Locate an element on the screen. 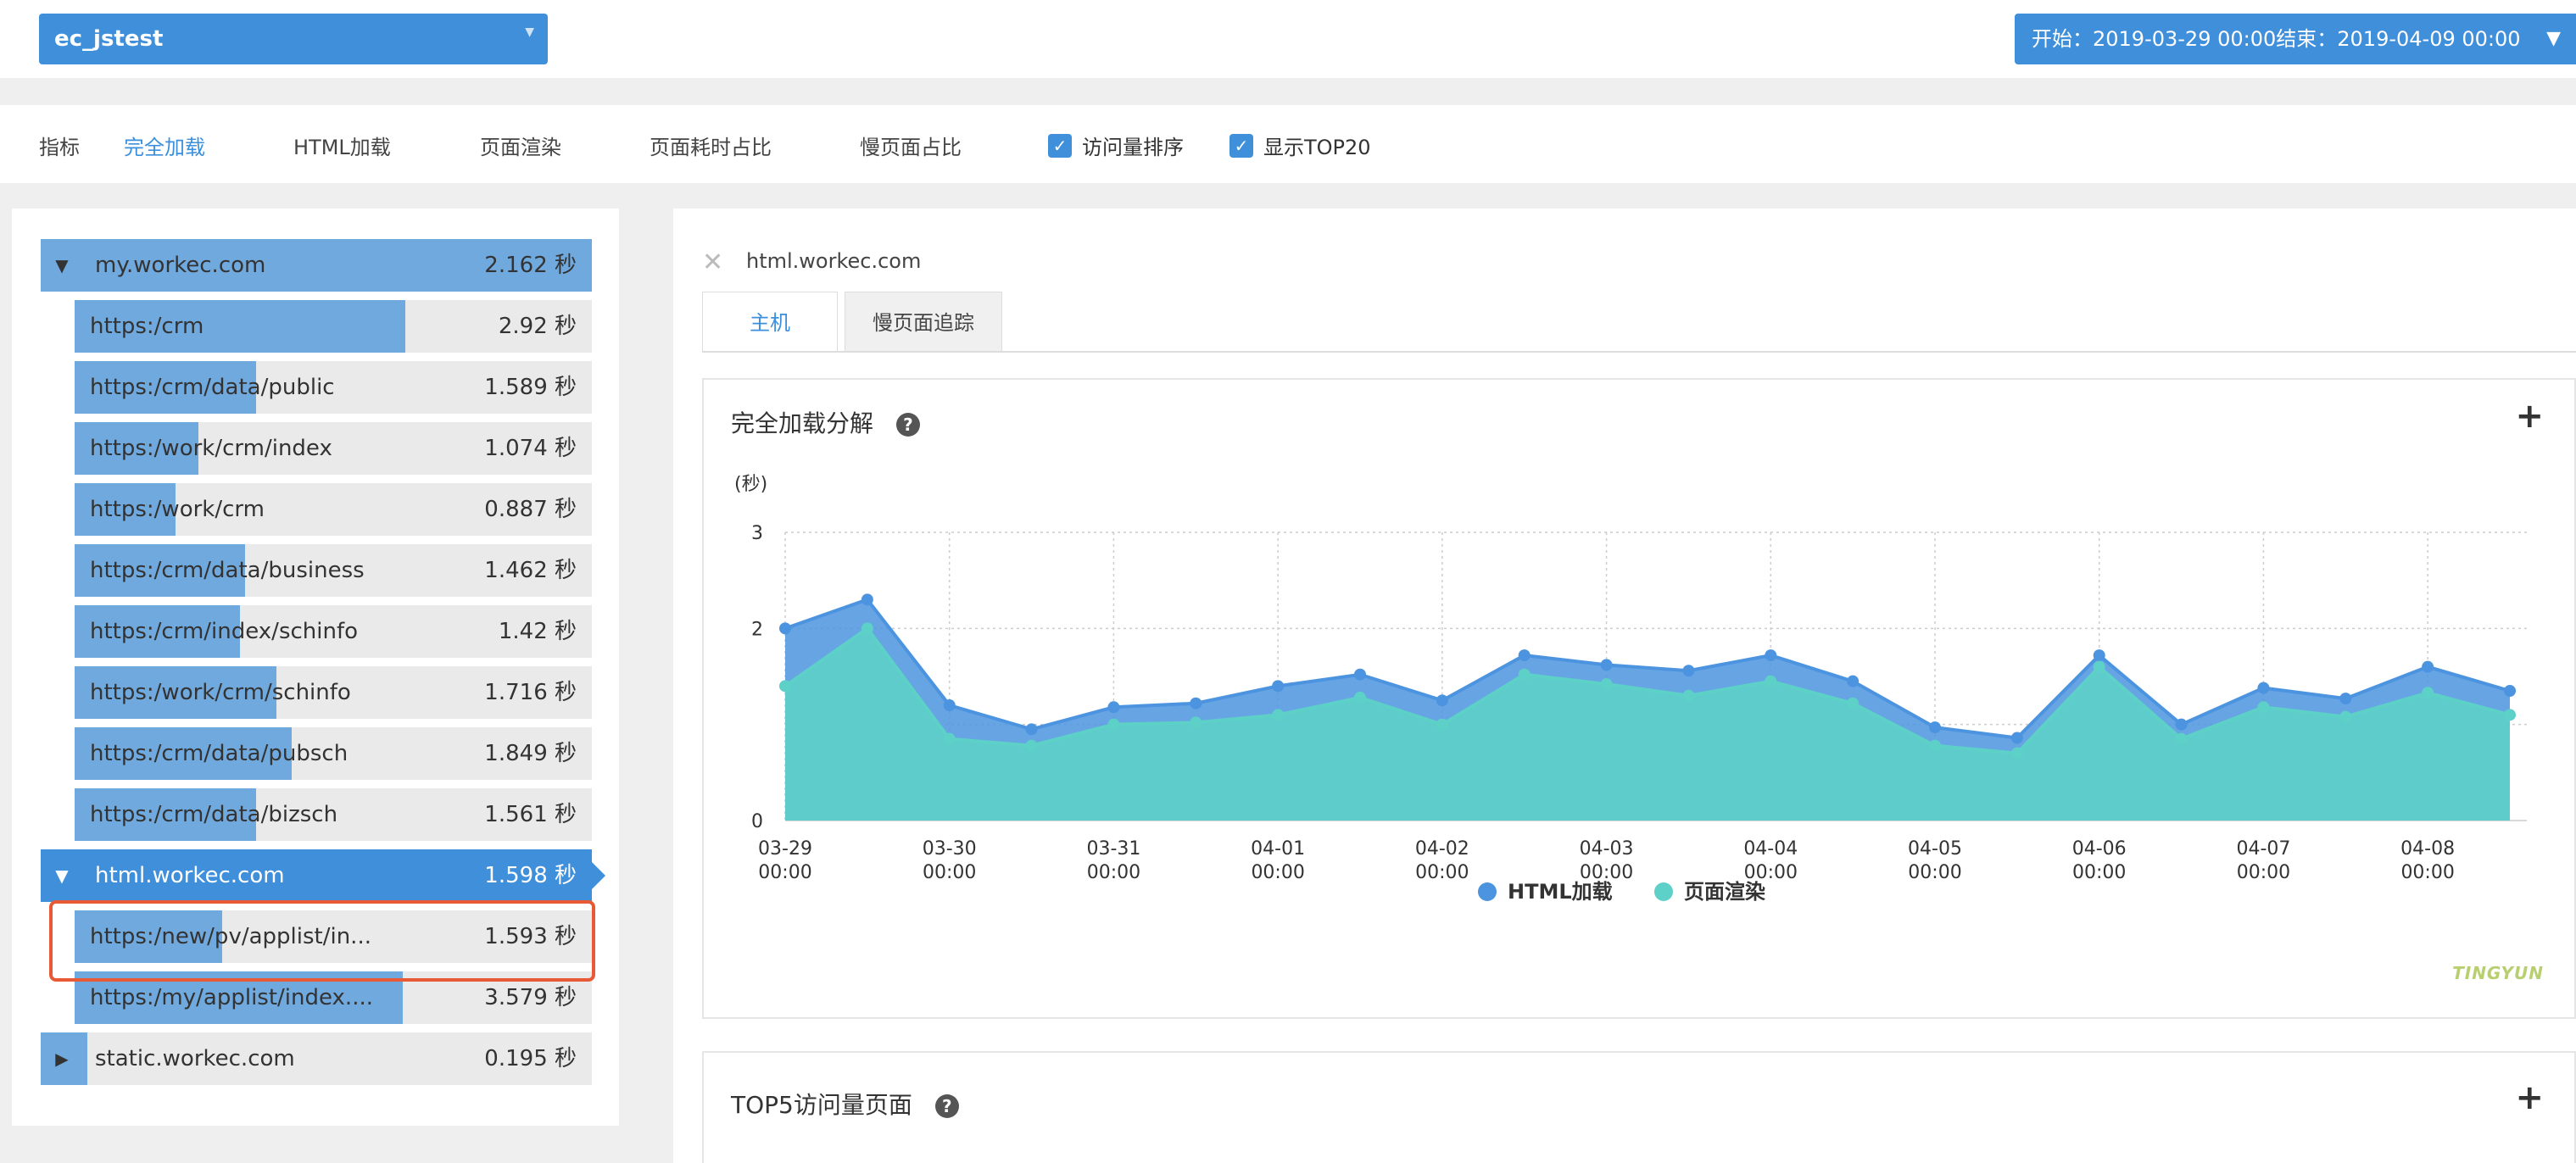 The height and width of the screenshot is (1163, 2576). tab-slow-page-ratio: 慢页面占比 is located at coordinates (911, 145).